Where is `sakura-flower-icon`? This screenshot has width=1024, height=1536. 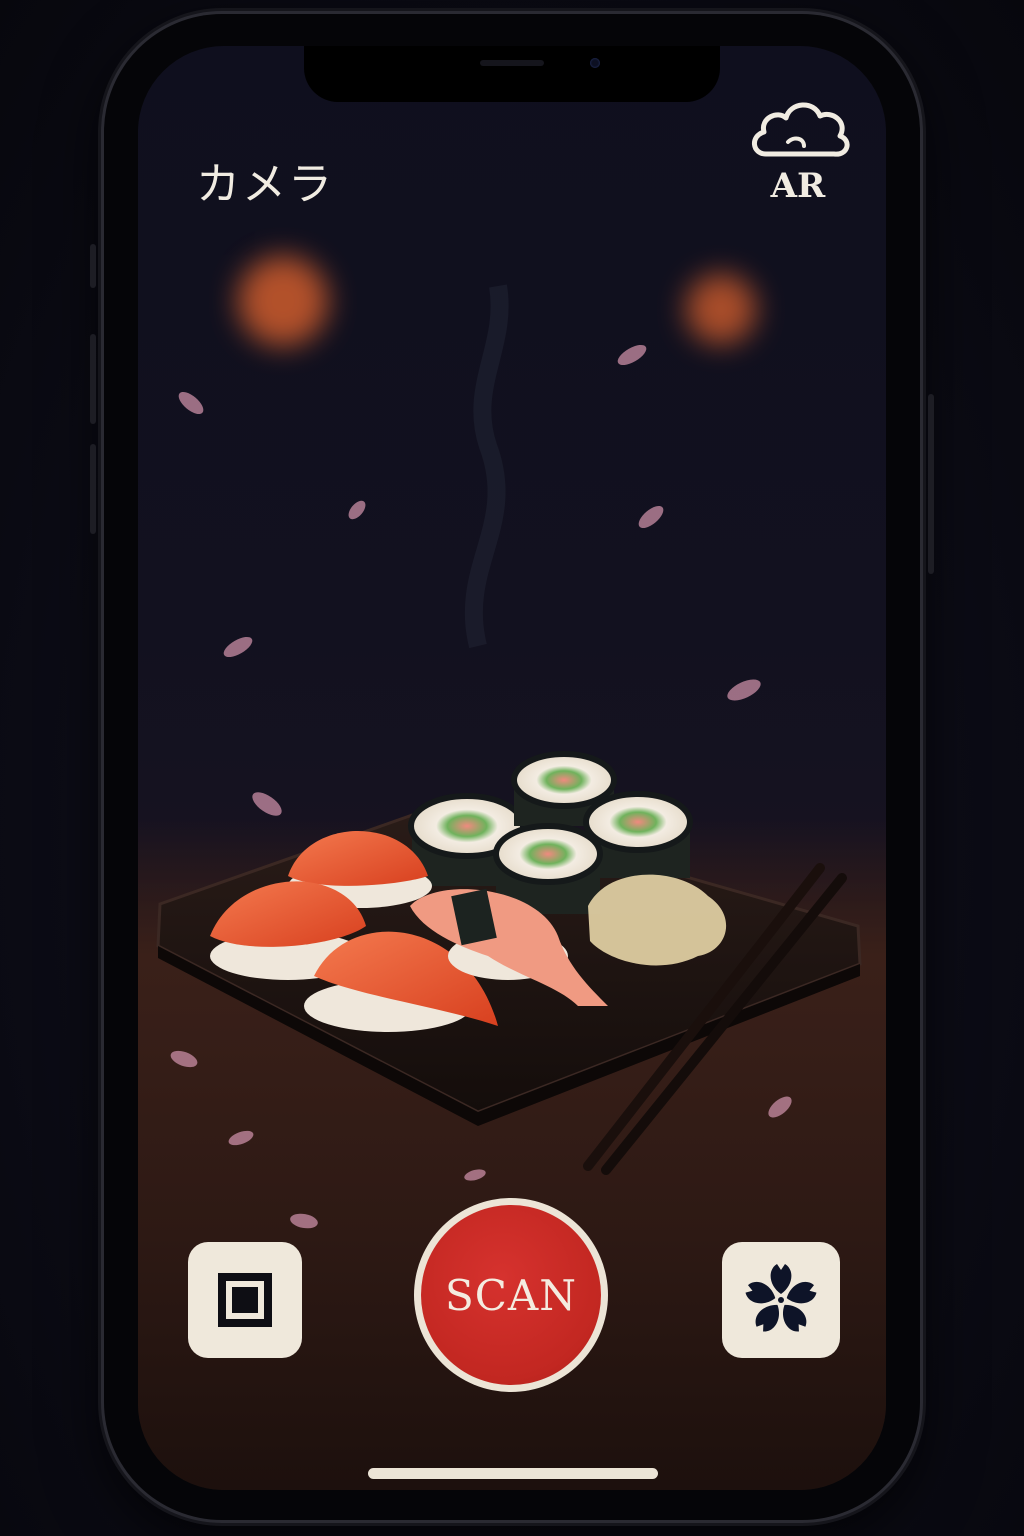 sakura-flower-icon is located at coordinates (781, 1300).